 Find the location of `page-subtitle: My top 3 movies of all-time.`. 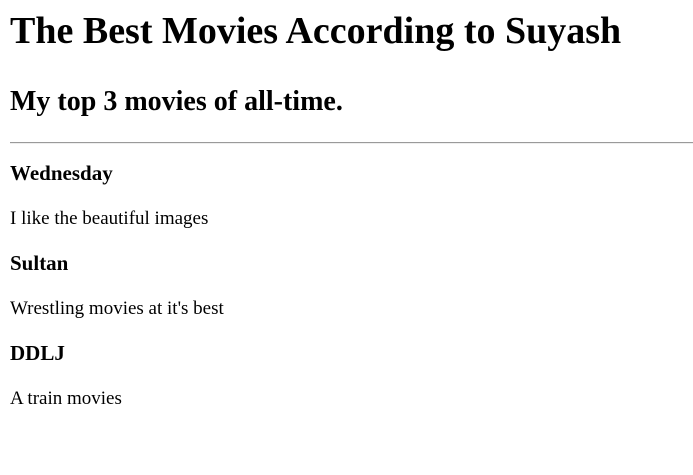

page-subtitle: My top 3 movies of all-time. is located at coordinates (176, 101).